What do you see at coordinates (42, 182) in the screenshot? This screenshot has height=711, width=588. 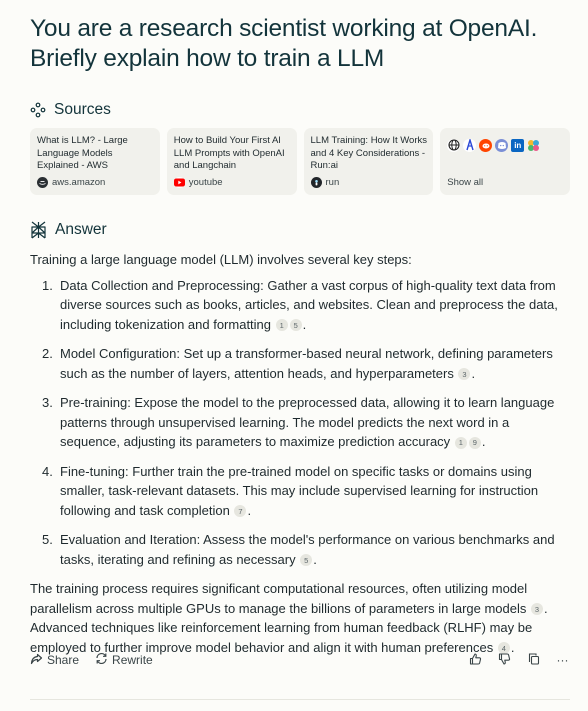 I see `aws-favicon-icon` at bounding box center [42, 182].